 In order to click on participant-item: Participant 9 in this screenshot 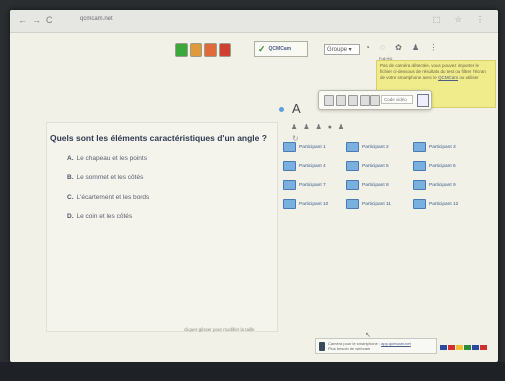, I will do `click(434, 185)`.